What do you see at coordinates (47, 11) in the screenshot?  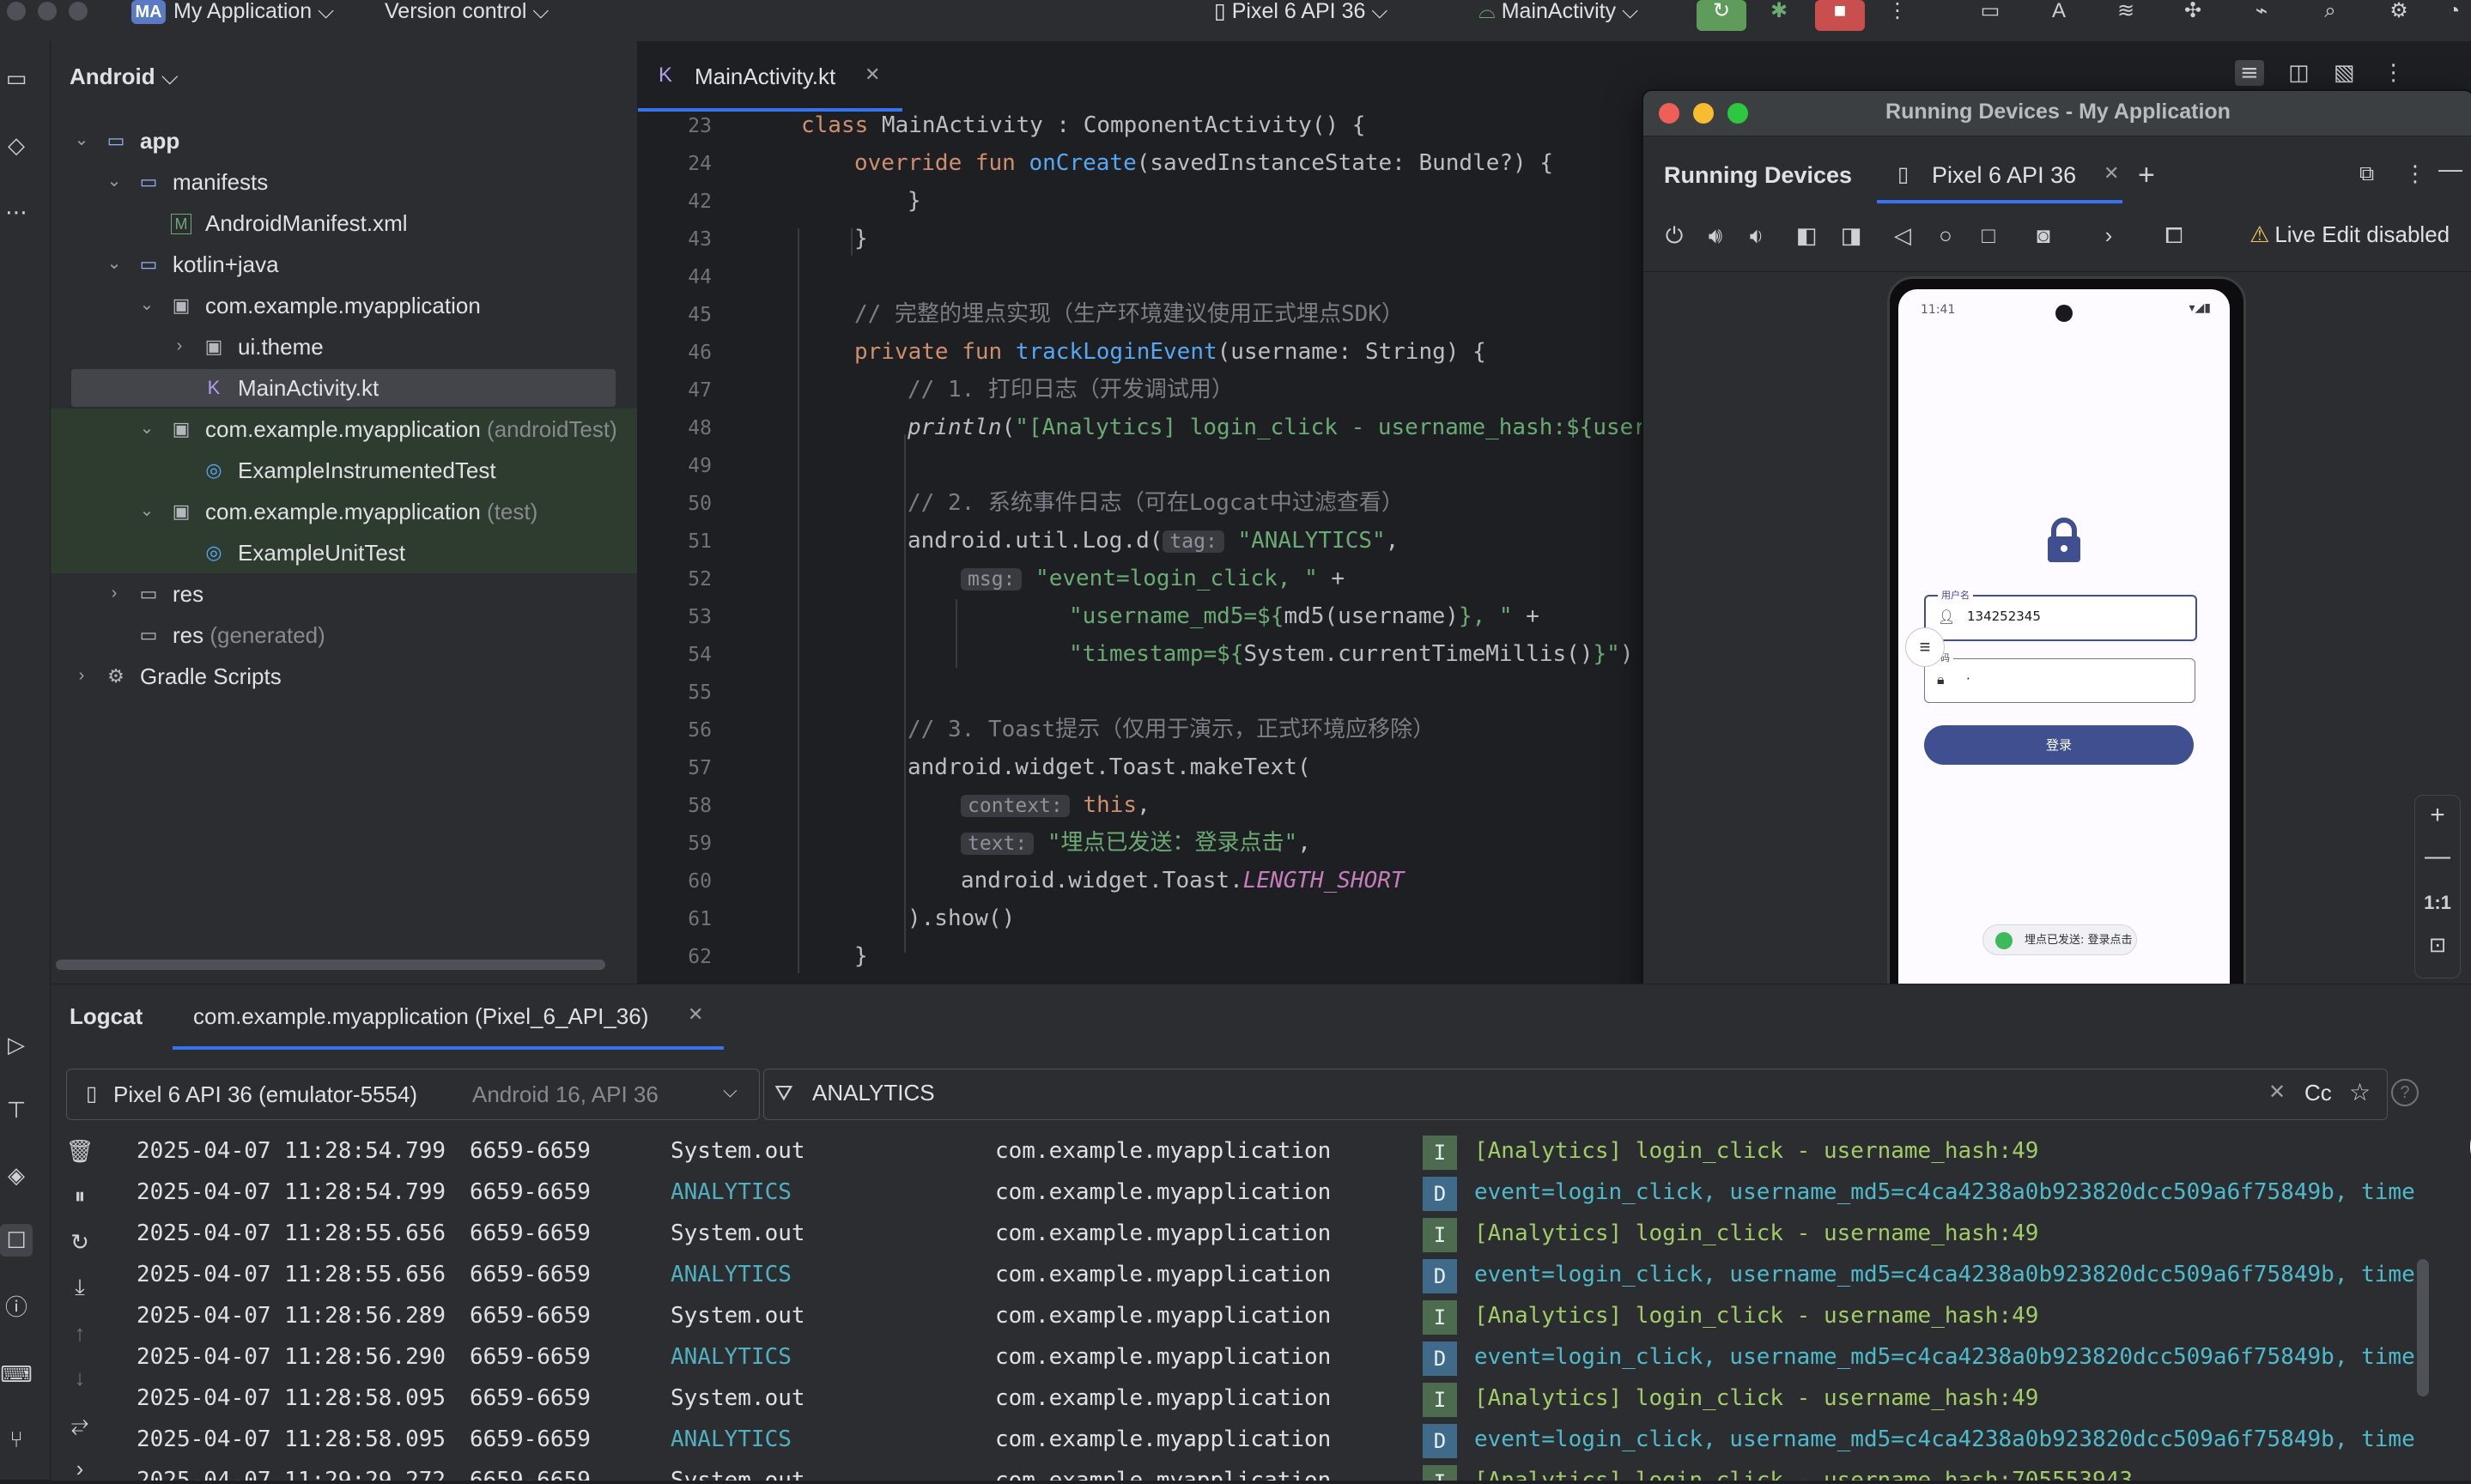 I see `window-minimize-button` at bounding box center [47, 11].